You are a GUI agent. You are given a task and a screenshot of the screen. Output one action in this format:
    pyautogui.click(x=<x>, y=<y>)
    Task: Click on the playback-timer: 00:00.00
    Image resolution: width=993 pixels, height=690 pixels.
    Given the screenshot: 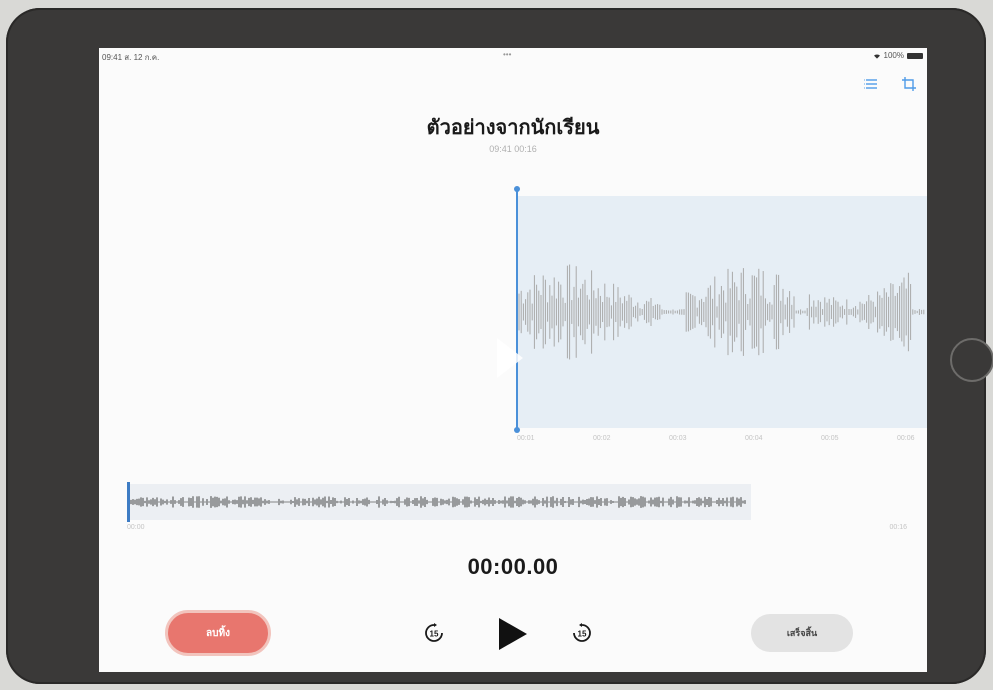 What is the action you would take?
    pyautogui.click(x=513, y=566)
    